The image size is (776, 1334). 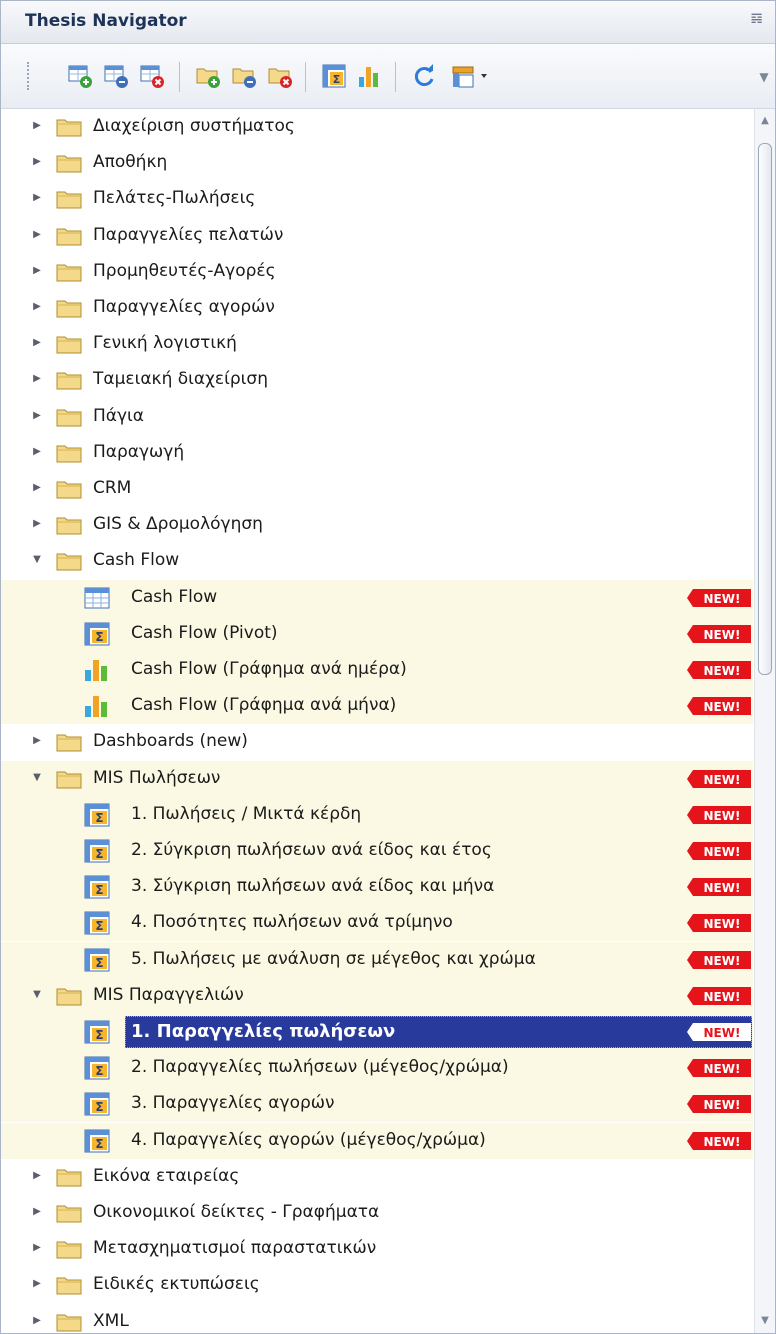 What do you see at coordinates (377, 127) in the screenshot?
I see `tree-folder-node: ▶ Διαχείριση συστήματος` at bounding box center [377, 127].